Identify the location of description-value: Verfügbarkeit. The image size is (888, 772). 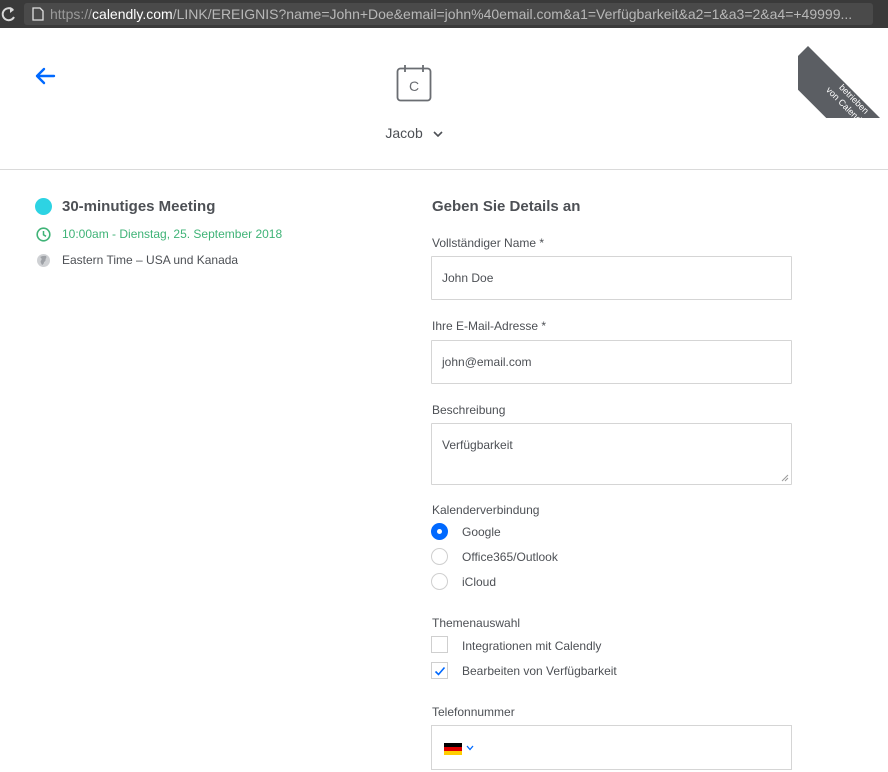
(477, 445).